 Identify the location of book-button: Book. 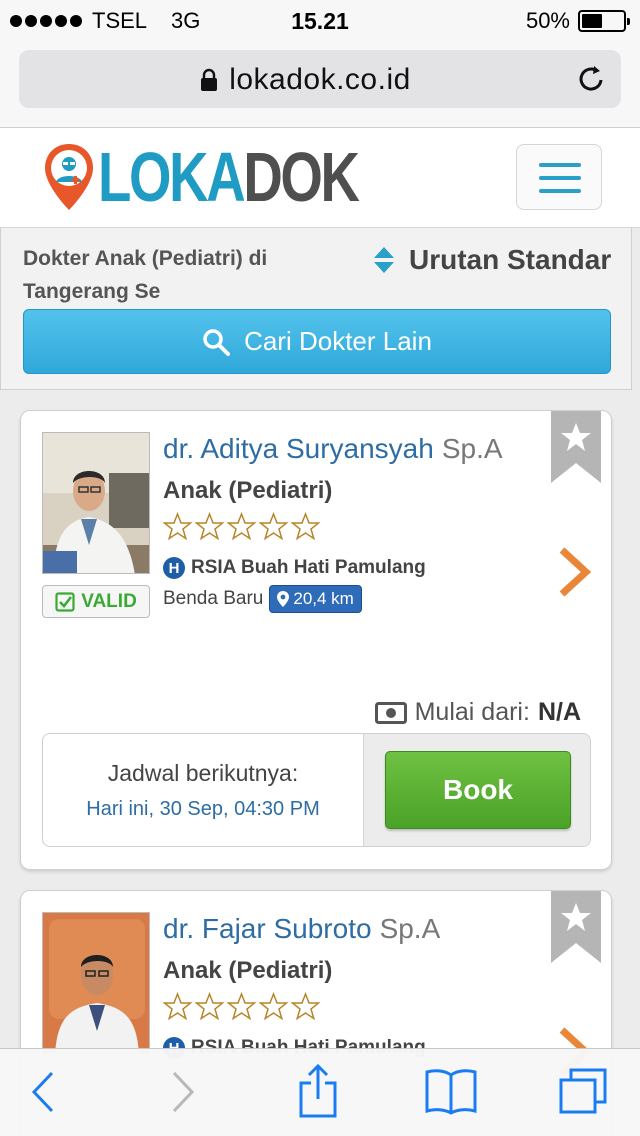
(478, 790).